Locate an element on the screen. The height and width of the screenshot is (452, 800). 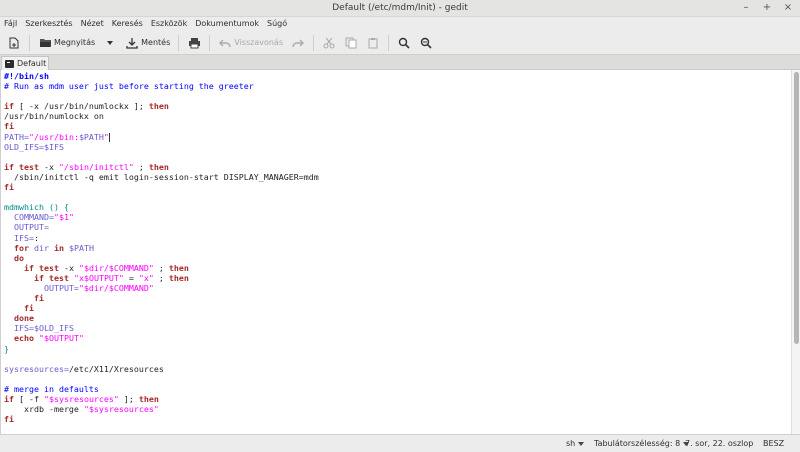
clipboard-icon is located at coordinates (373, 43).